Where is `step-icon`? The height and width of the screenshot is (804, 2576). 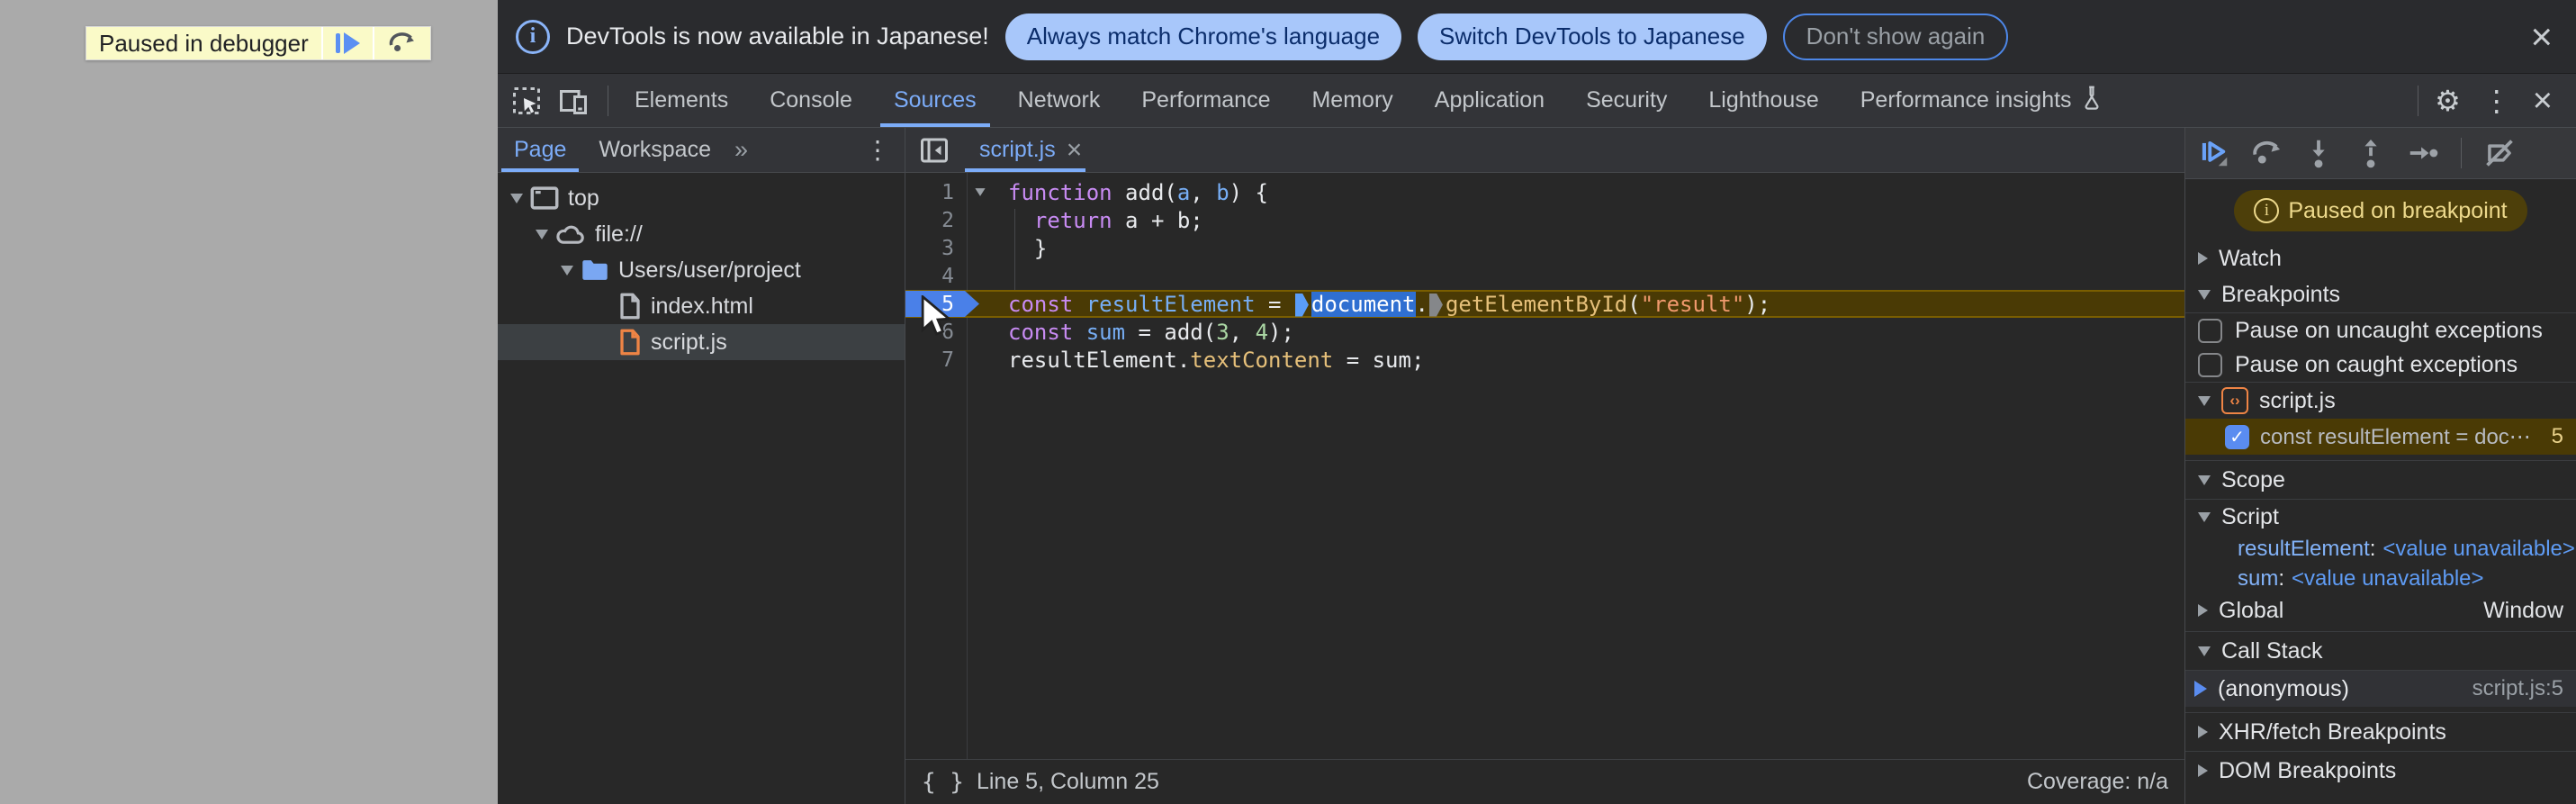 step-icon is located at coordinates (2423, 153).